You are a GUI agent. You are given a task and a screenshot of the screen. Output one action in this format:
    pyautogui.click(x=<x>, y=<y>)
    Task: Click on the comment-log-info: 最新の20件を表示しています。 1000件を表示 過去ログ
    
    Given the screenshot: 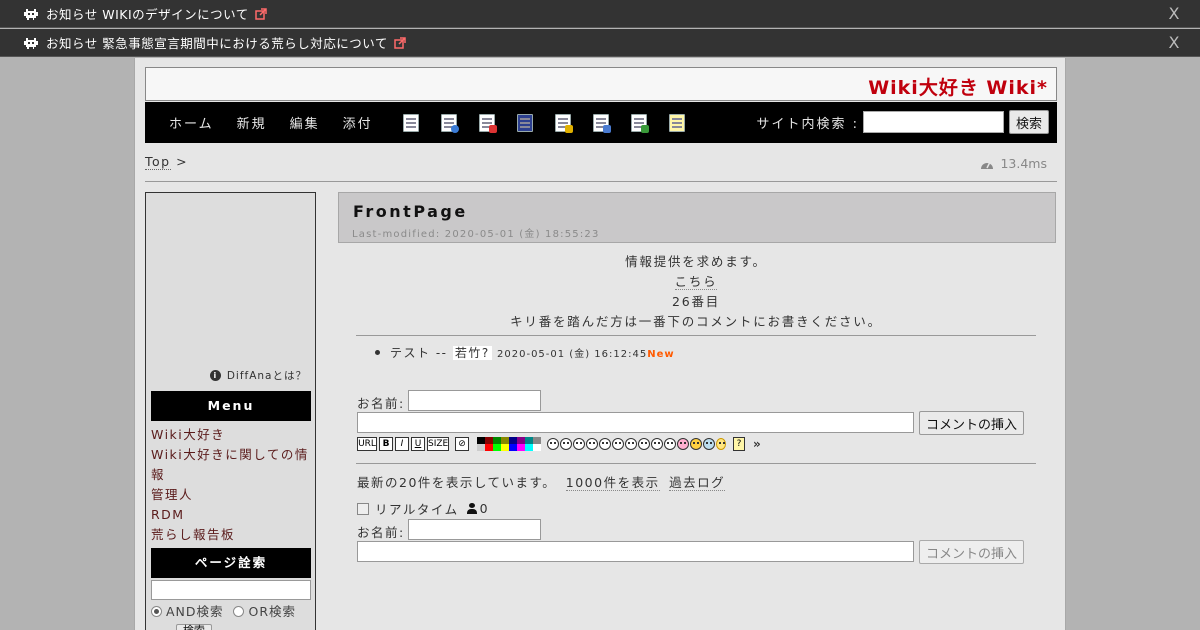 What is the action you would take?
    pyautogui.click(x=541, y=481)
    